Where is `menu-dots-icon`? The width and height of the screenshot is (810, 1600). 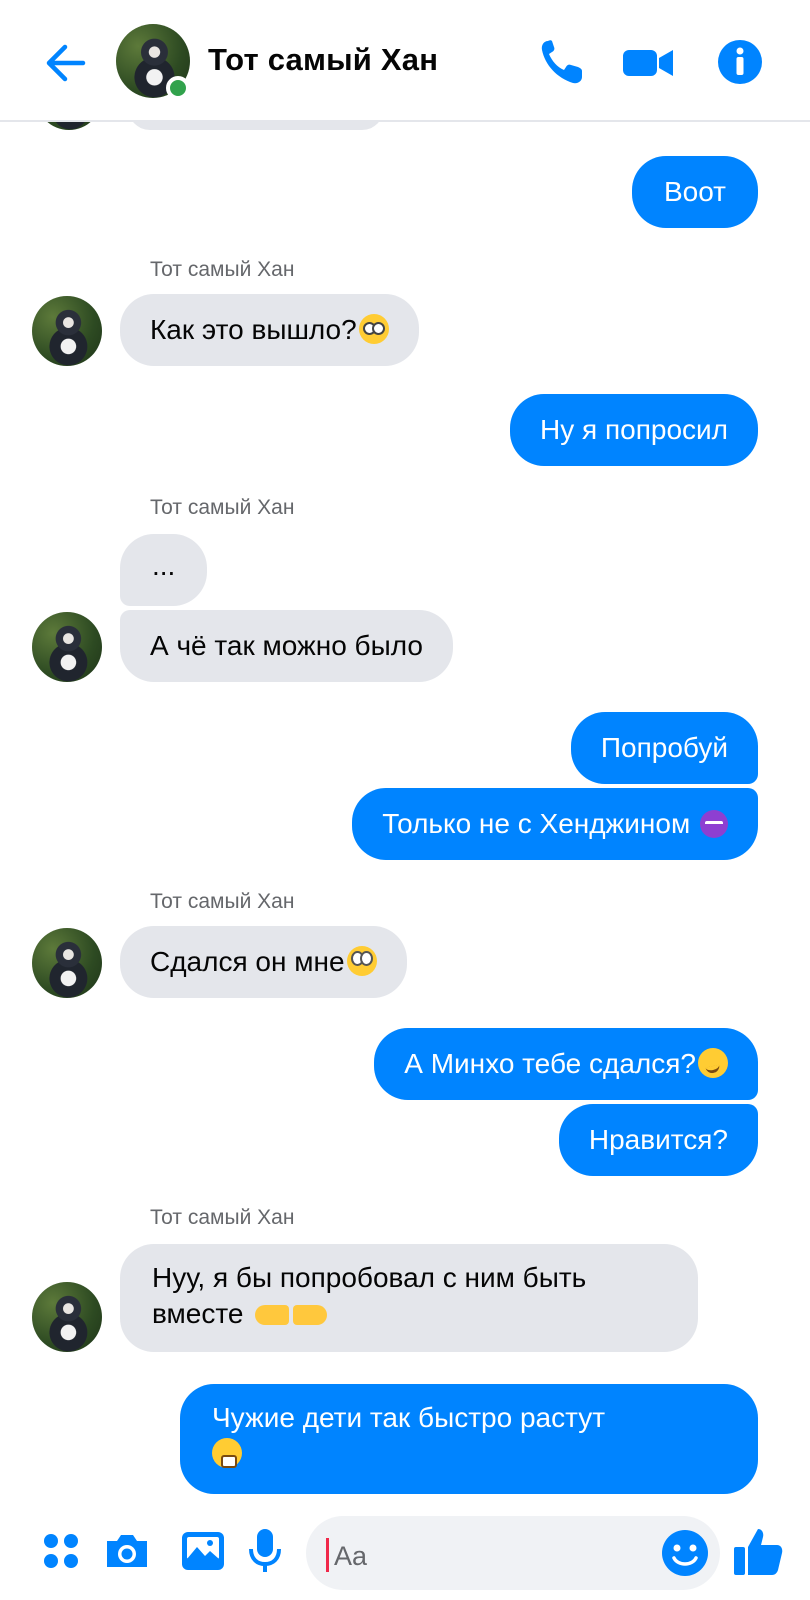
menu-dots-icon is located at coordinates (61, 1551).